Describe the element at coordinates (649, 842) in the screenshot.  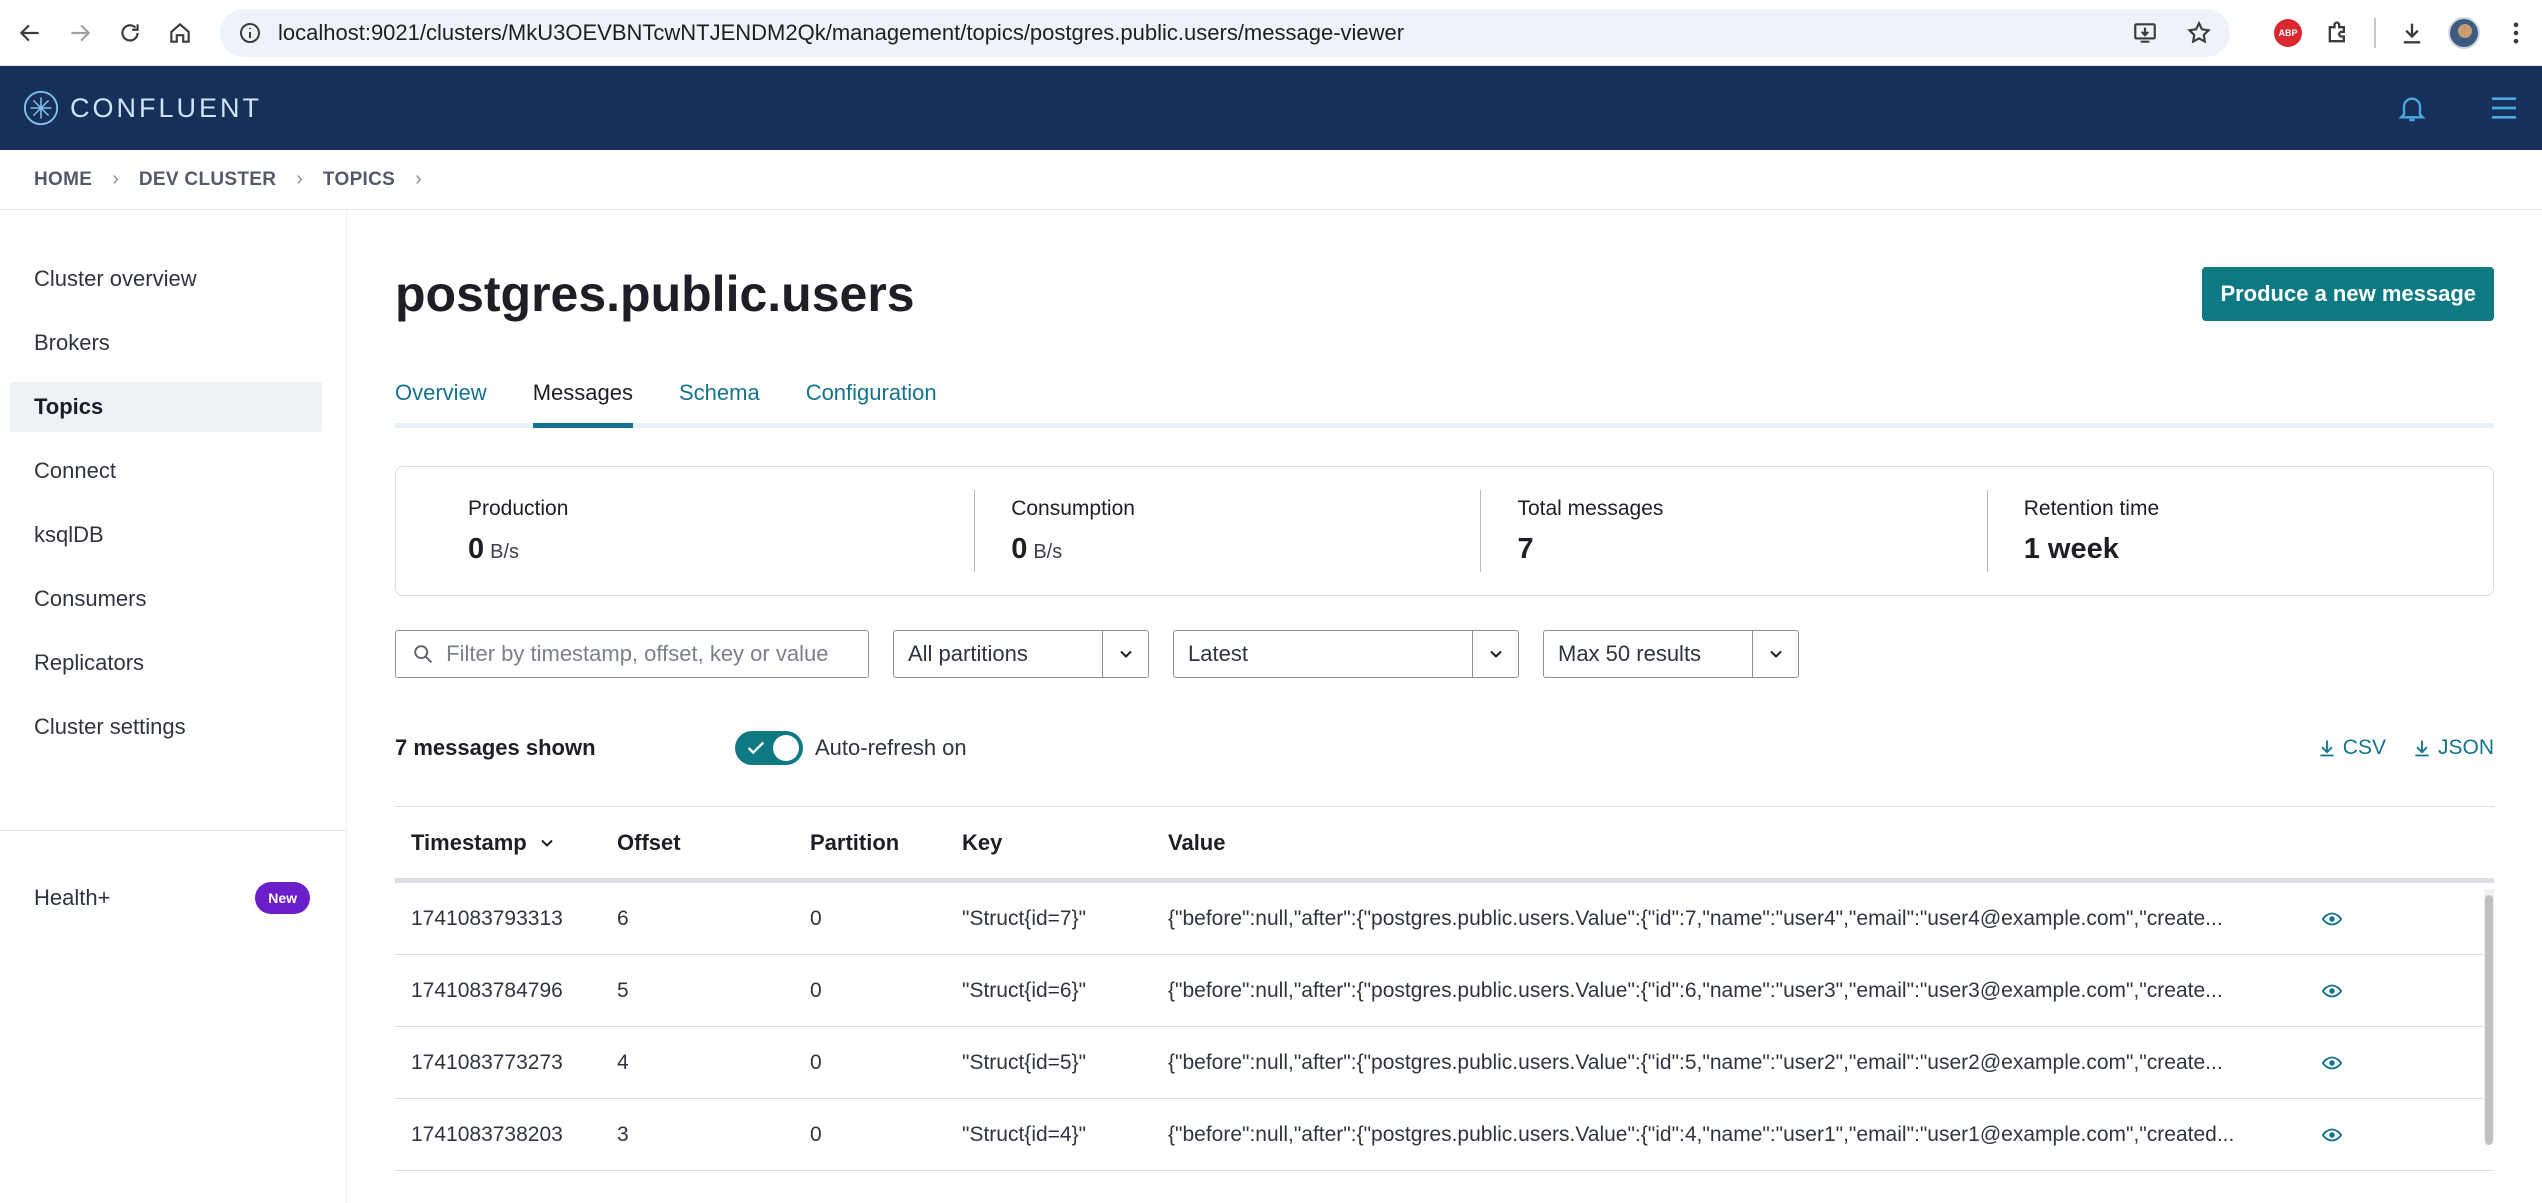
I see `column-header-offset: Offset` at that location.